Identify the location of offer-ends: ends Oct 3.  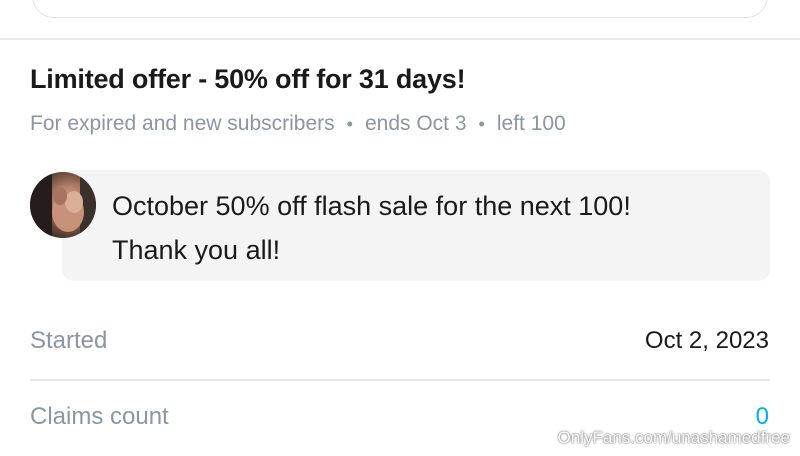
(415, 123).